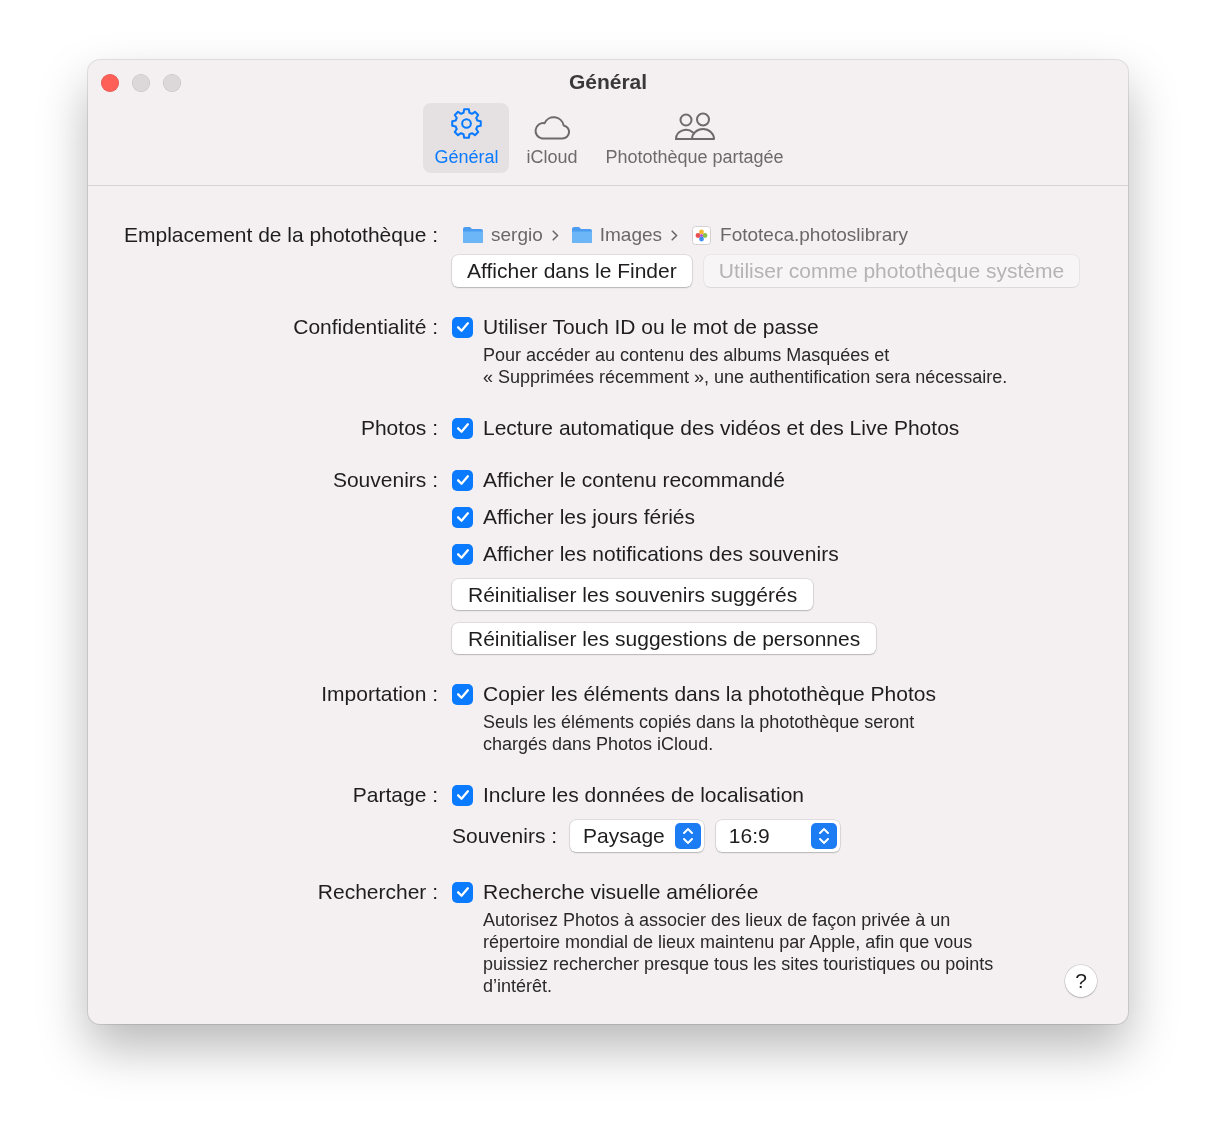  What do you see at coordinates (621, 892) in the screenshot?
I see `checkbox-label: Recherche visuelle améliorée` at bounding box center [621, 892].